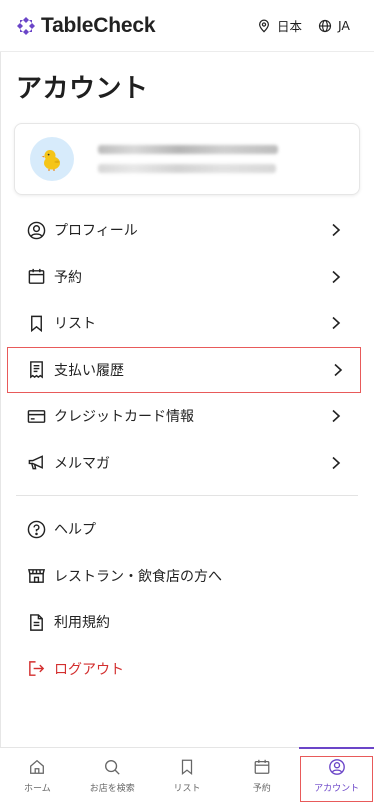 This screenshot has height=803, width=374. I want to click on menu-item-label: 予約, so click(68, 277).